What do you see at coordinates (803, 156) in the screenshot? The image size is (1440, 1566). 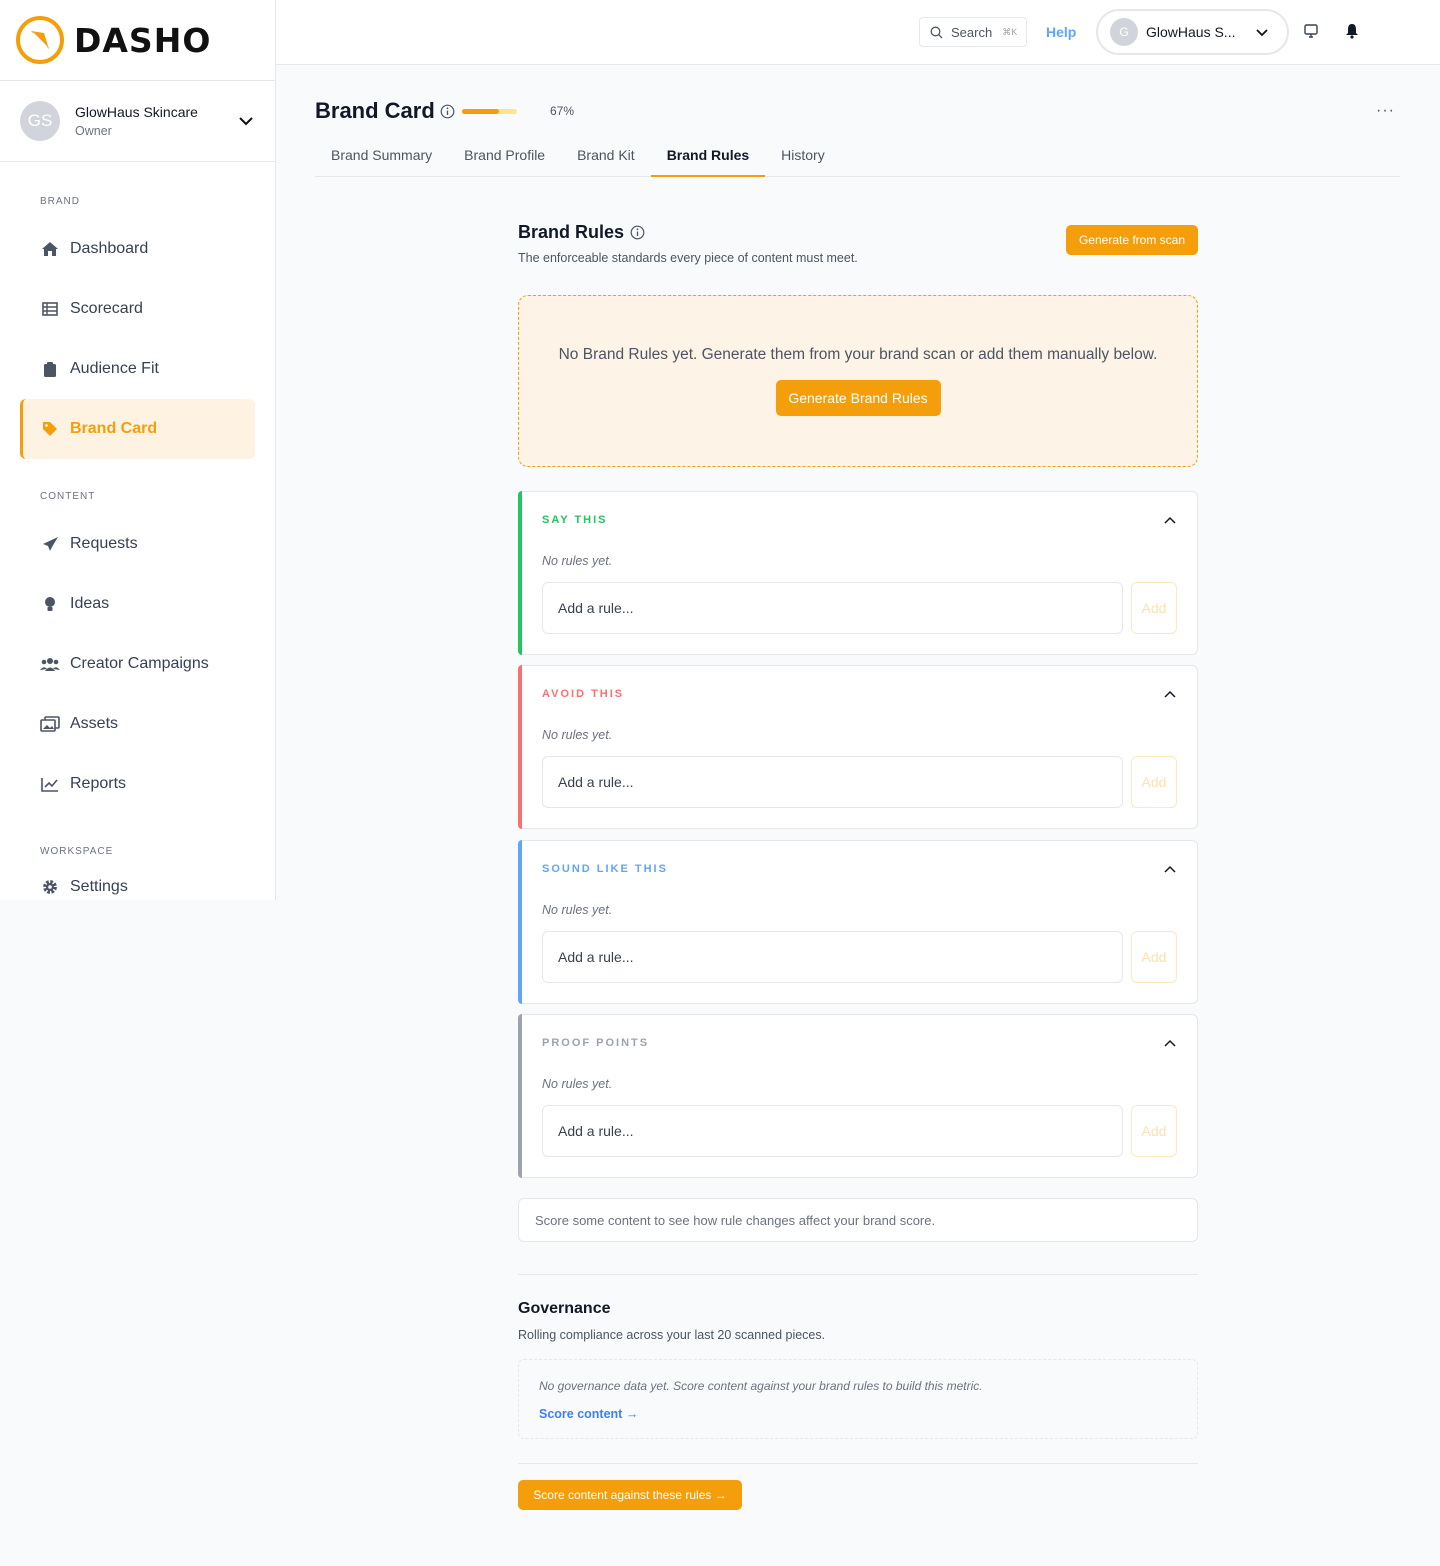 I see `tab-history: History` at bounding box center [803, 156].